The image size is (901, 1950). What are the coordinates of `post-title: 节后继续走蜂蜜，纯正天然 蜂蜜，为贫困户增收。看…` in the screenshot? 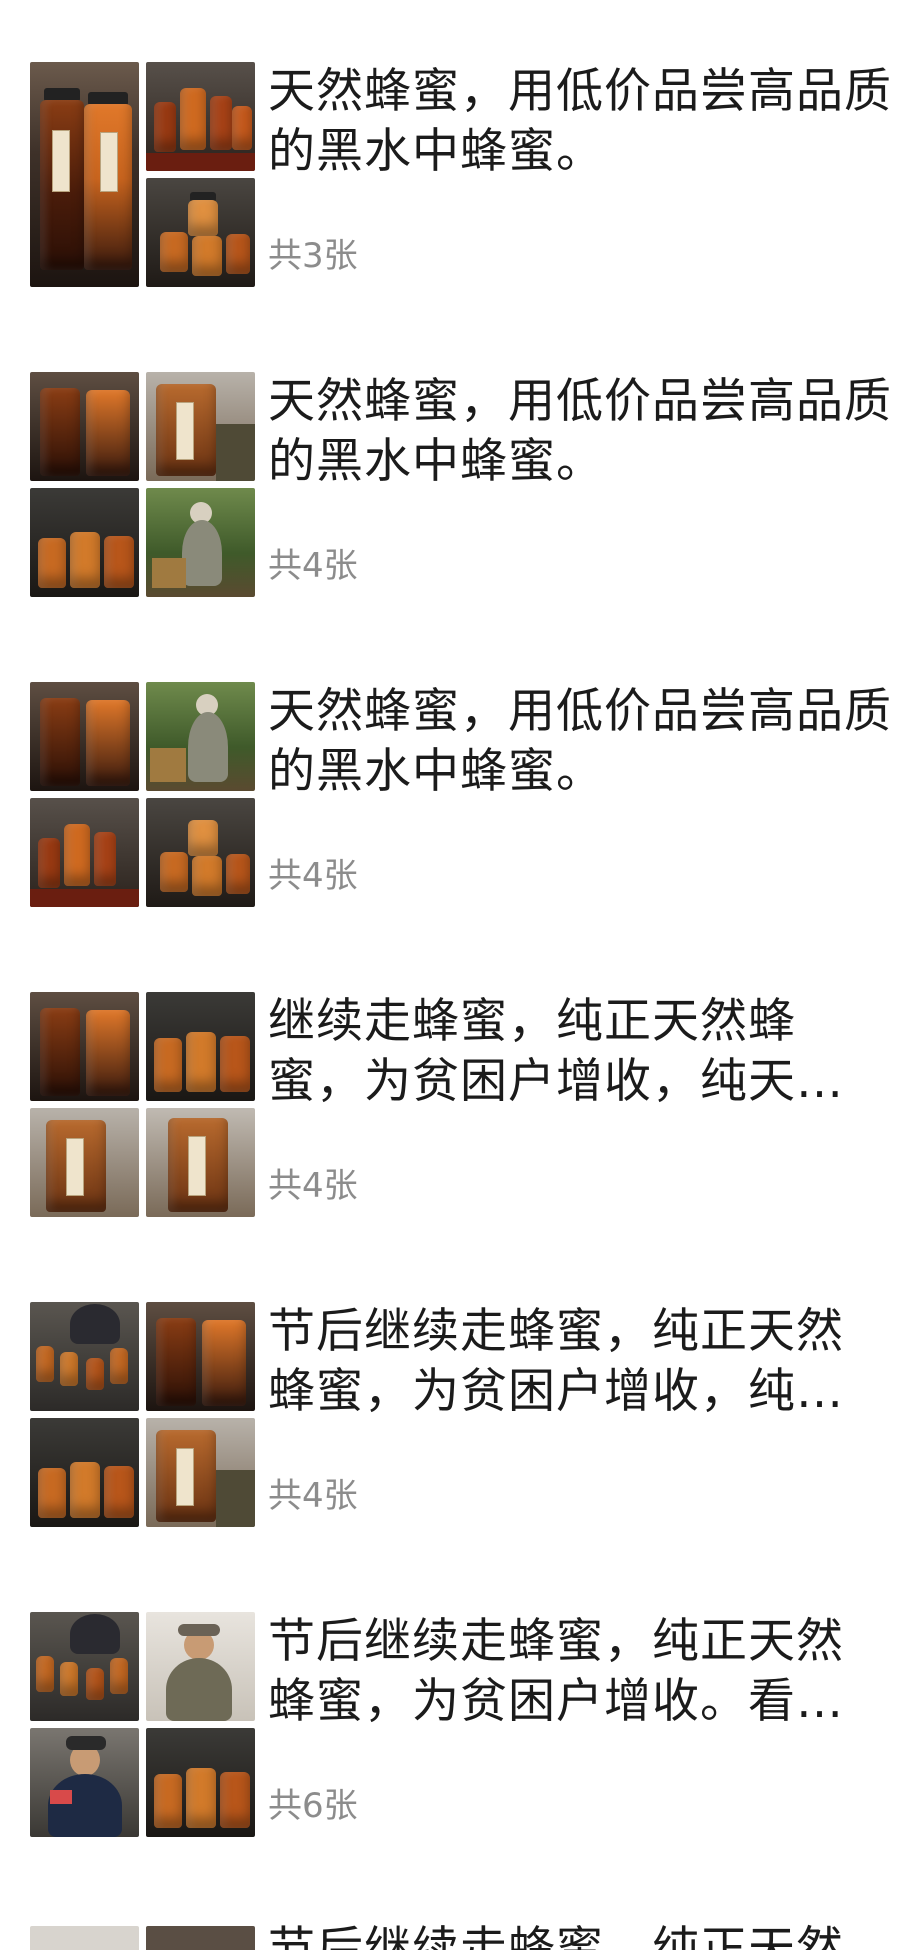 It's located at (580, 1672).